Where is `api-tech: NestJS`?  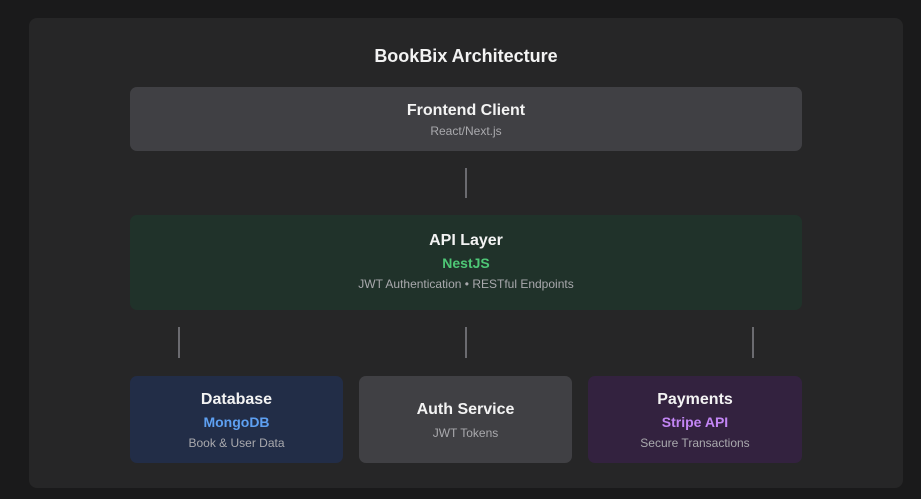
api-tech: NestJS is located at coordinates (466, 263).